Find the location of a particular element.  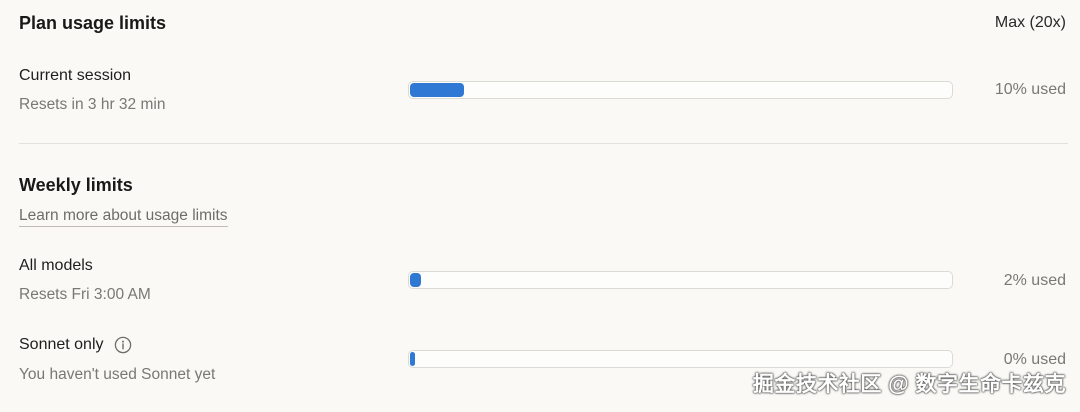

sonnet-only-status-text: You haven't used Sonnet yet is located at coordinates (117, 374).